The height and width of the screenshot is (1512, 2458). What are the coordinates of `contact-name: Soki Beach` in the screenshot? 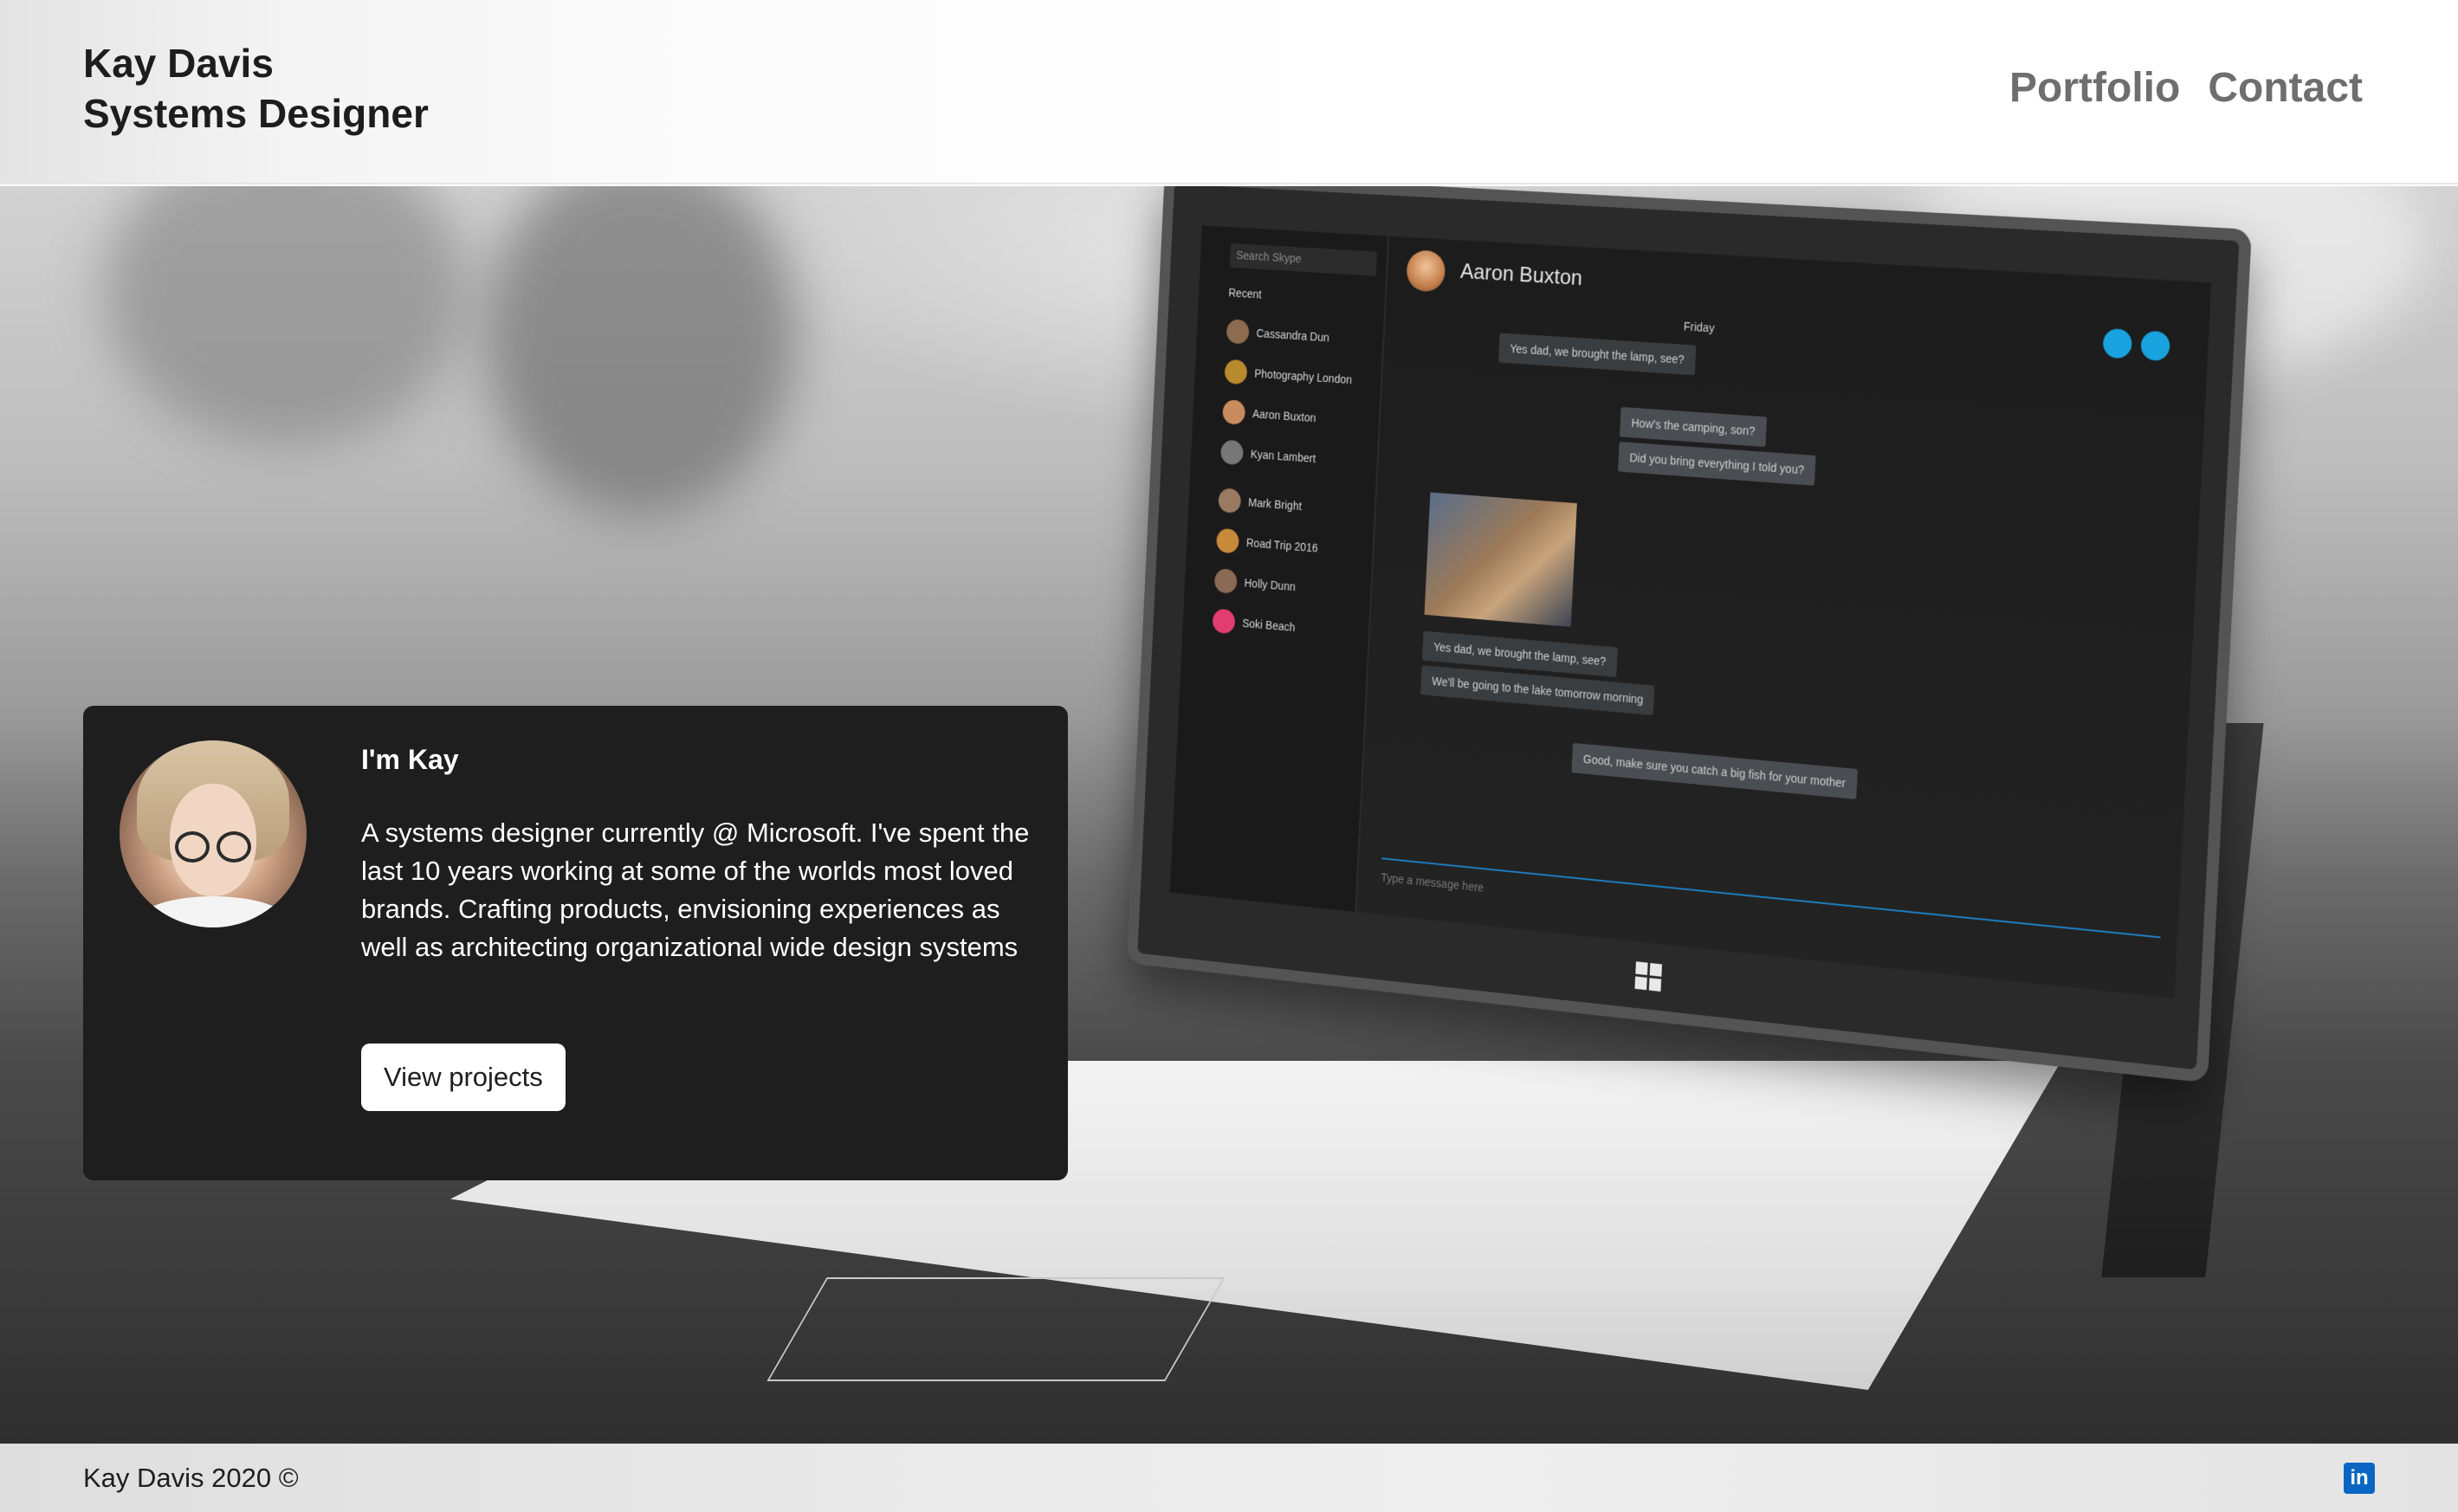 It's located at (1269, 625).